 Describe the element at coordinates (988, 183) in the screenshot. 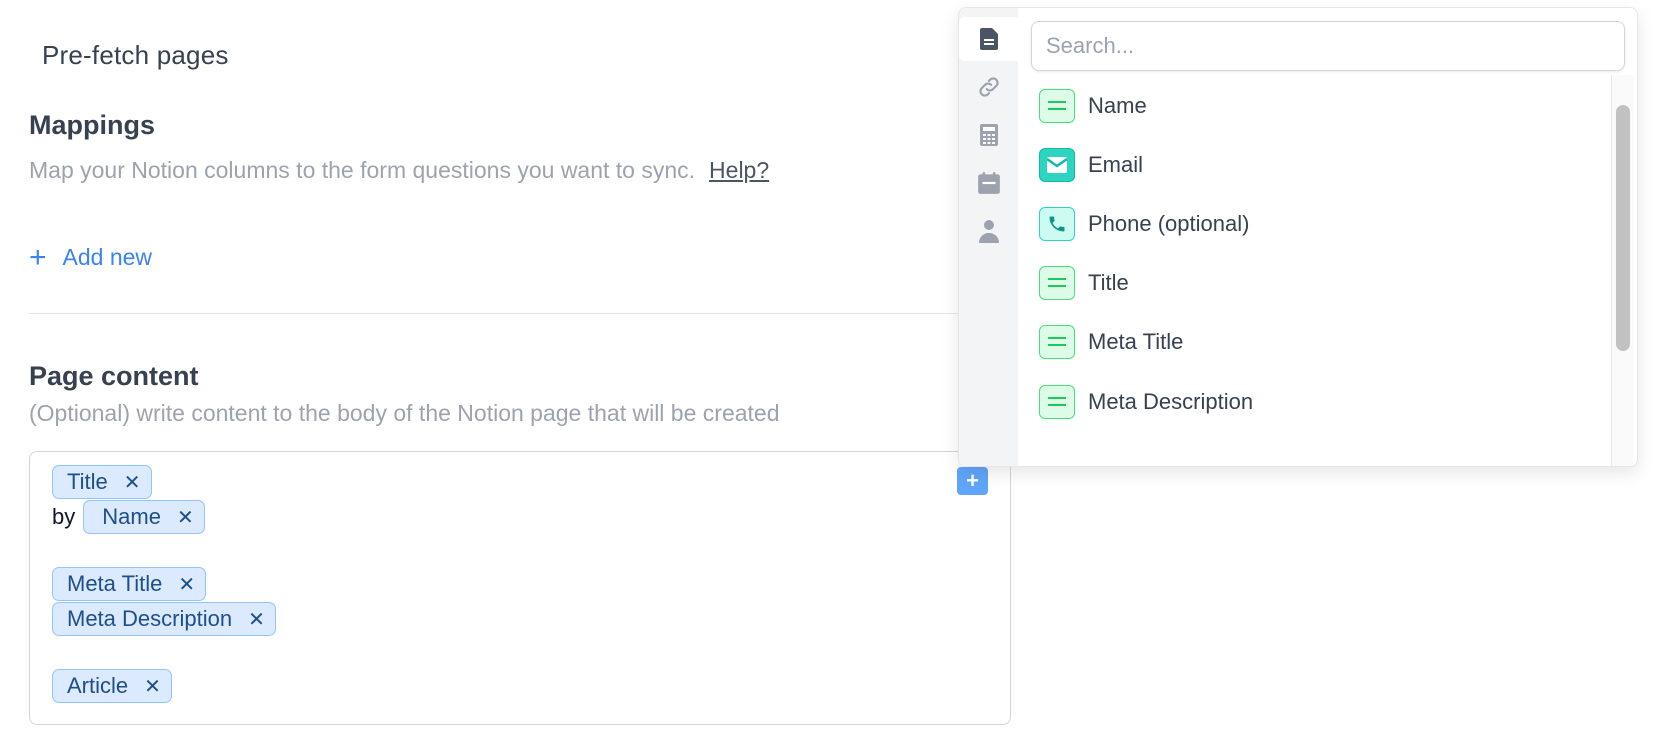

I see `calendar-icon` at that location.